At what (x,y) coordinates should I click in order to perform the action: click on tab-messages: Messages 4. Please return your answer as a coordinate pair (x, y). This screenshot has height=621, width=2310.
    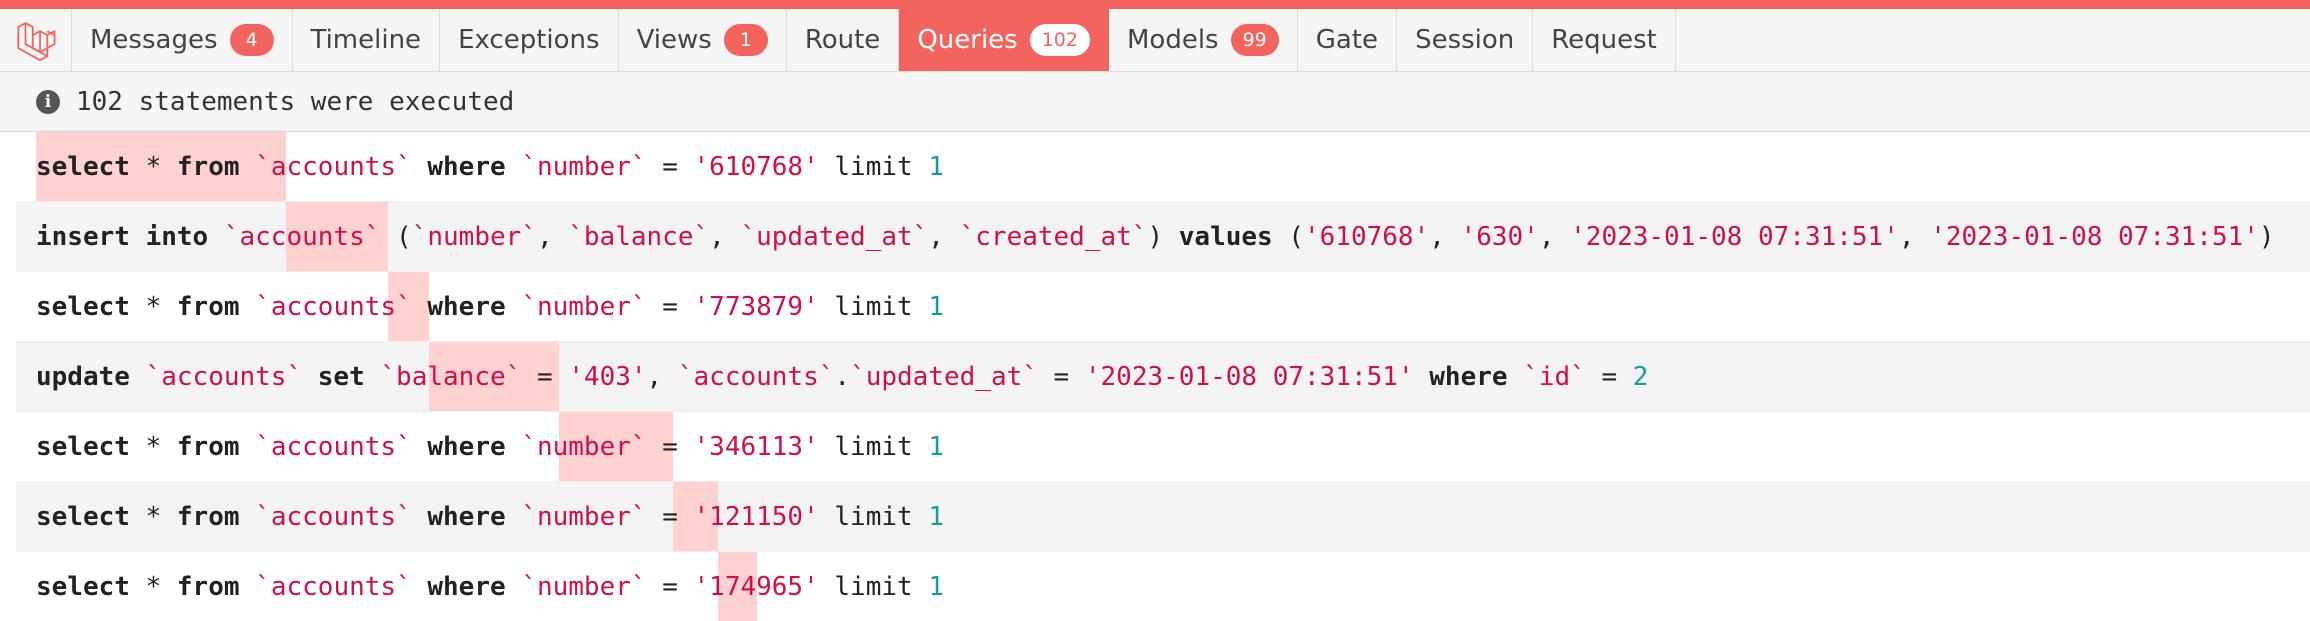
    Looking at the image, I should click on (182, 40).